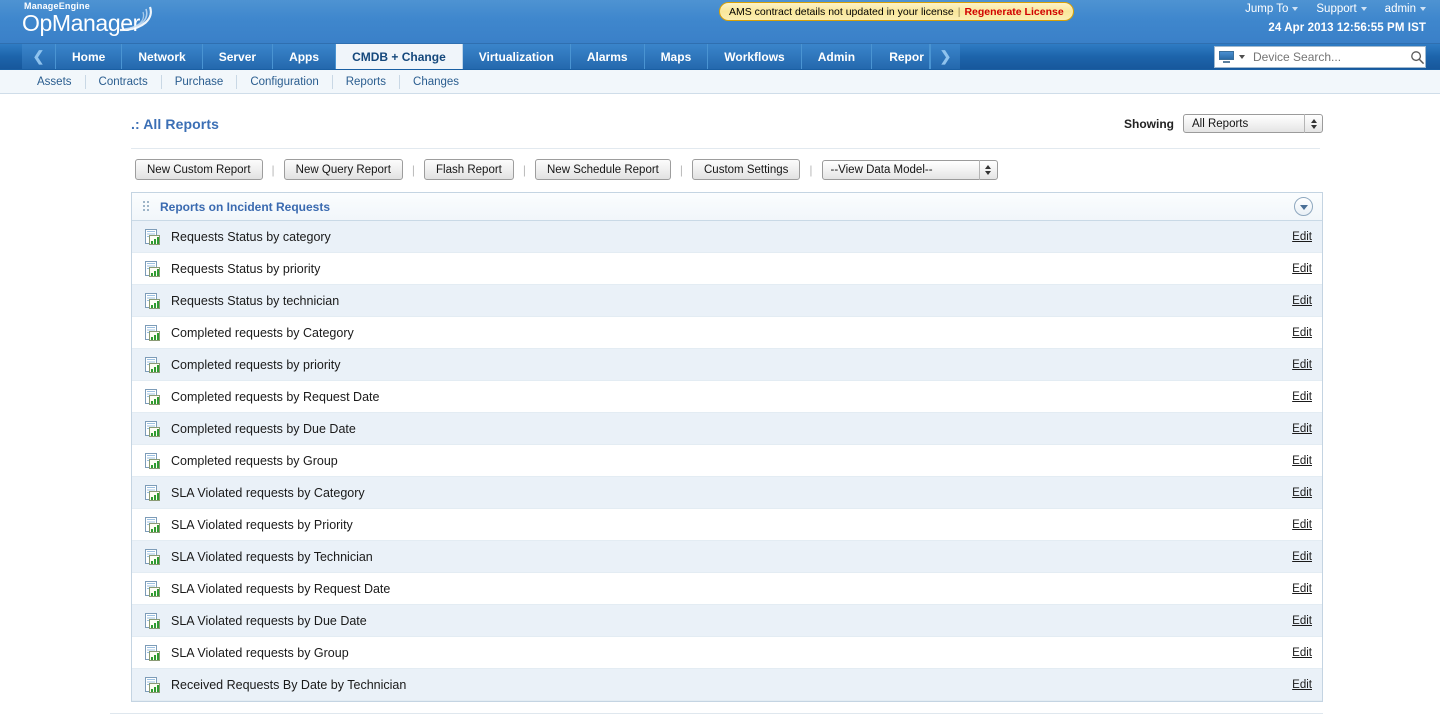  Describe the element at coordinates (1227, 57) in the screenshot. I see `monitor-icon` at that location.